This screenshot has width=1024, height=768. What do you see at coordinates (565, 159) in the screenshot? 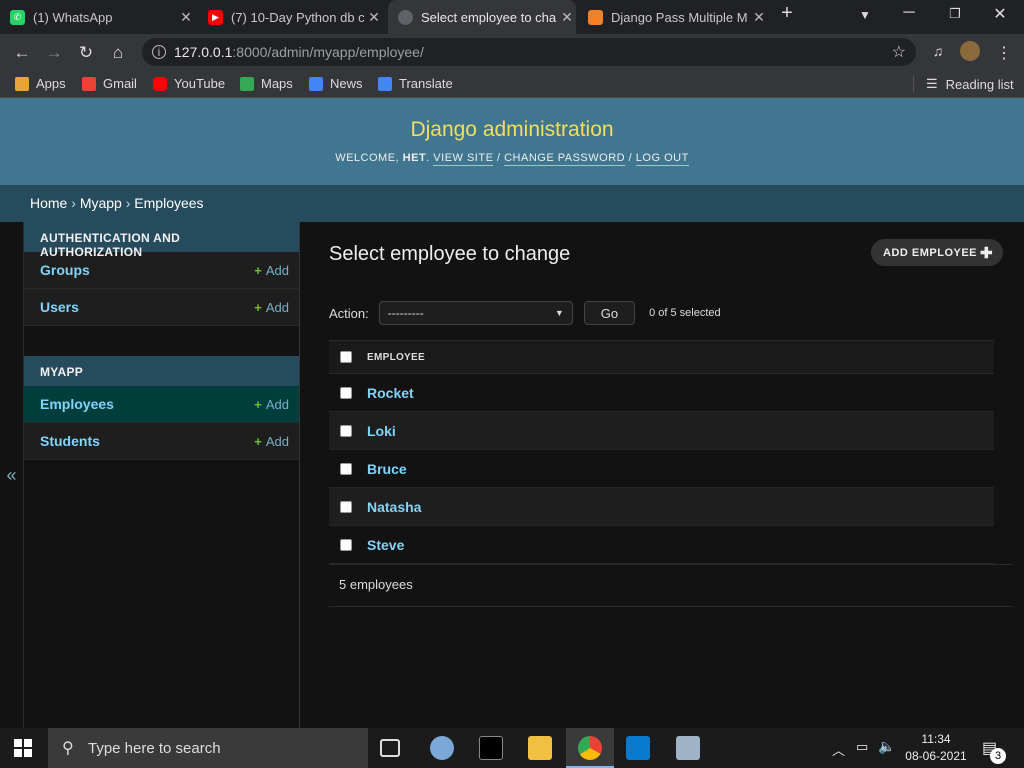
I see `change-password-link: Change password` at bounding box center [565, 159].